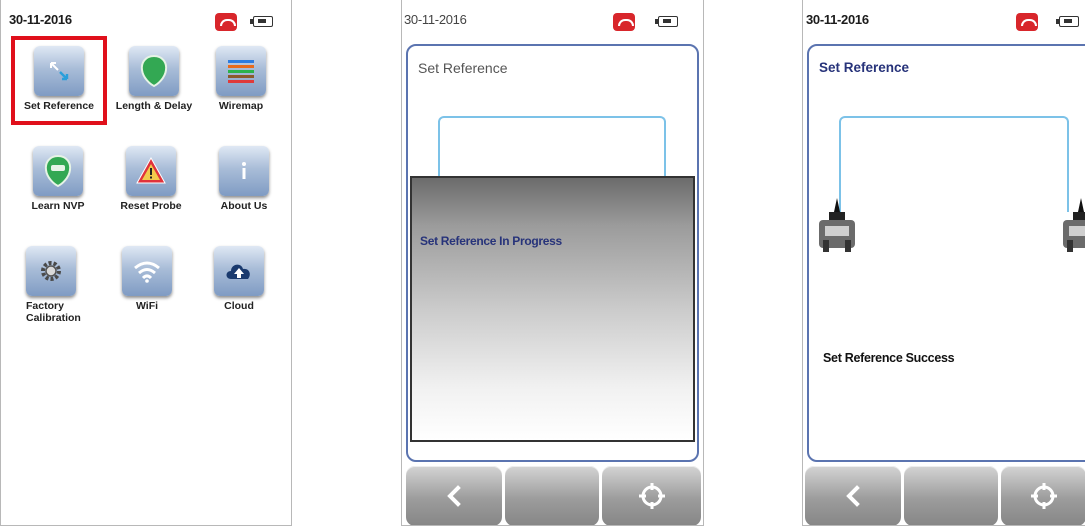  I want to click on app-label: Learn NVP, so click(58, 206).